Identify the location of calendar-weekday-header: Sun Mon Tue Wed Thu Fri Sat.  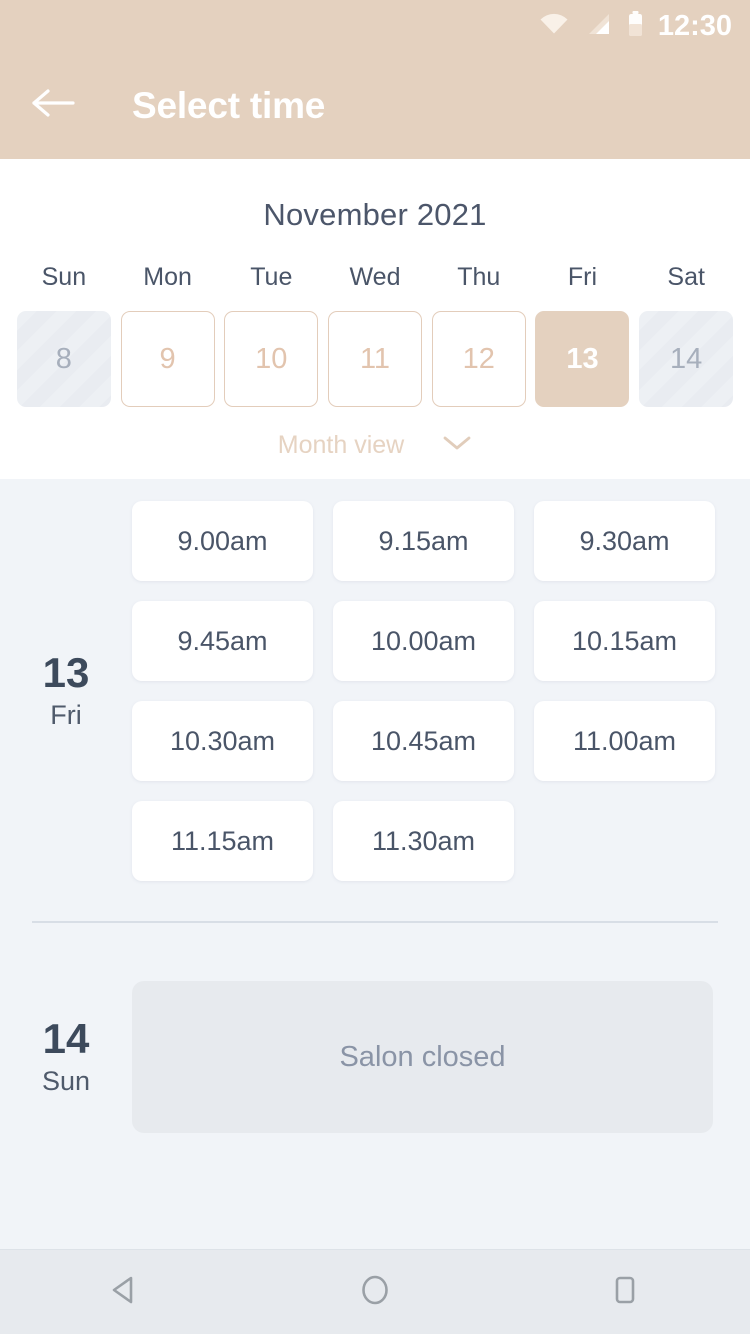
(375, 277).